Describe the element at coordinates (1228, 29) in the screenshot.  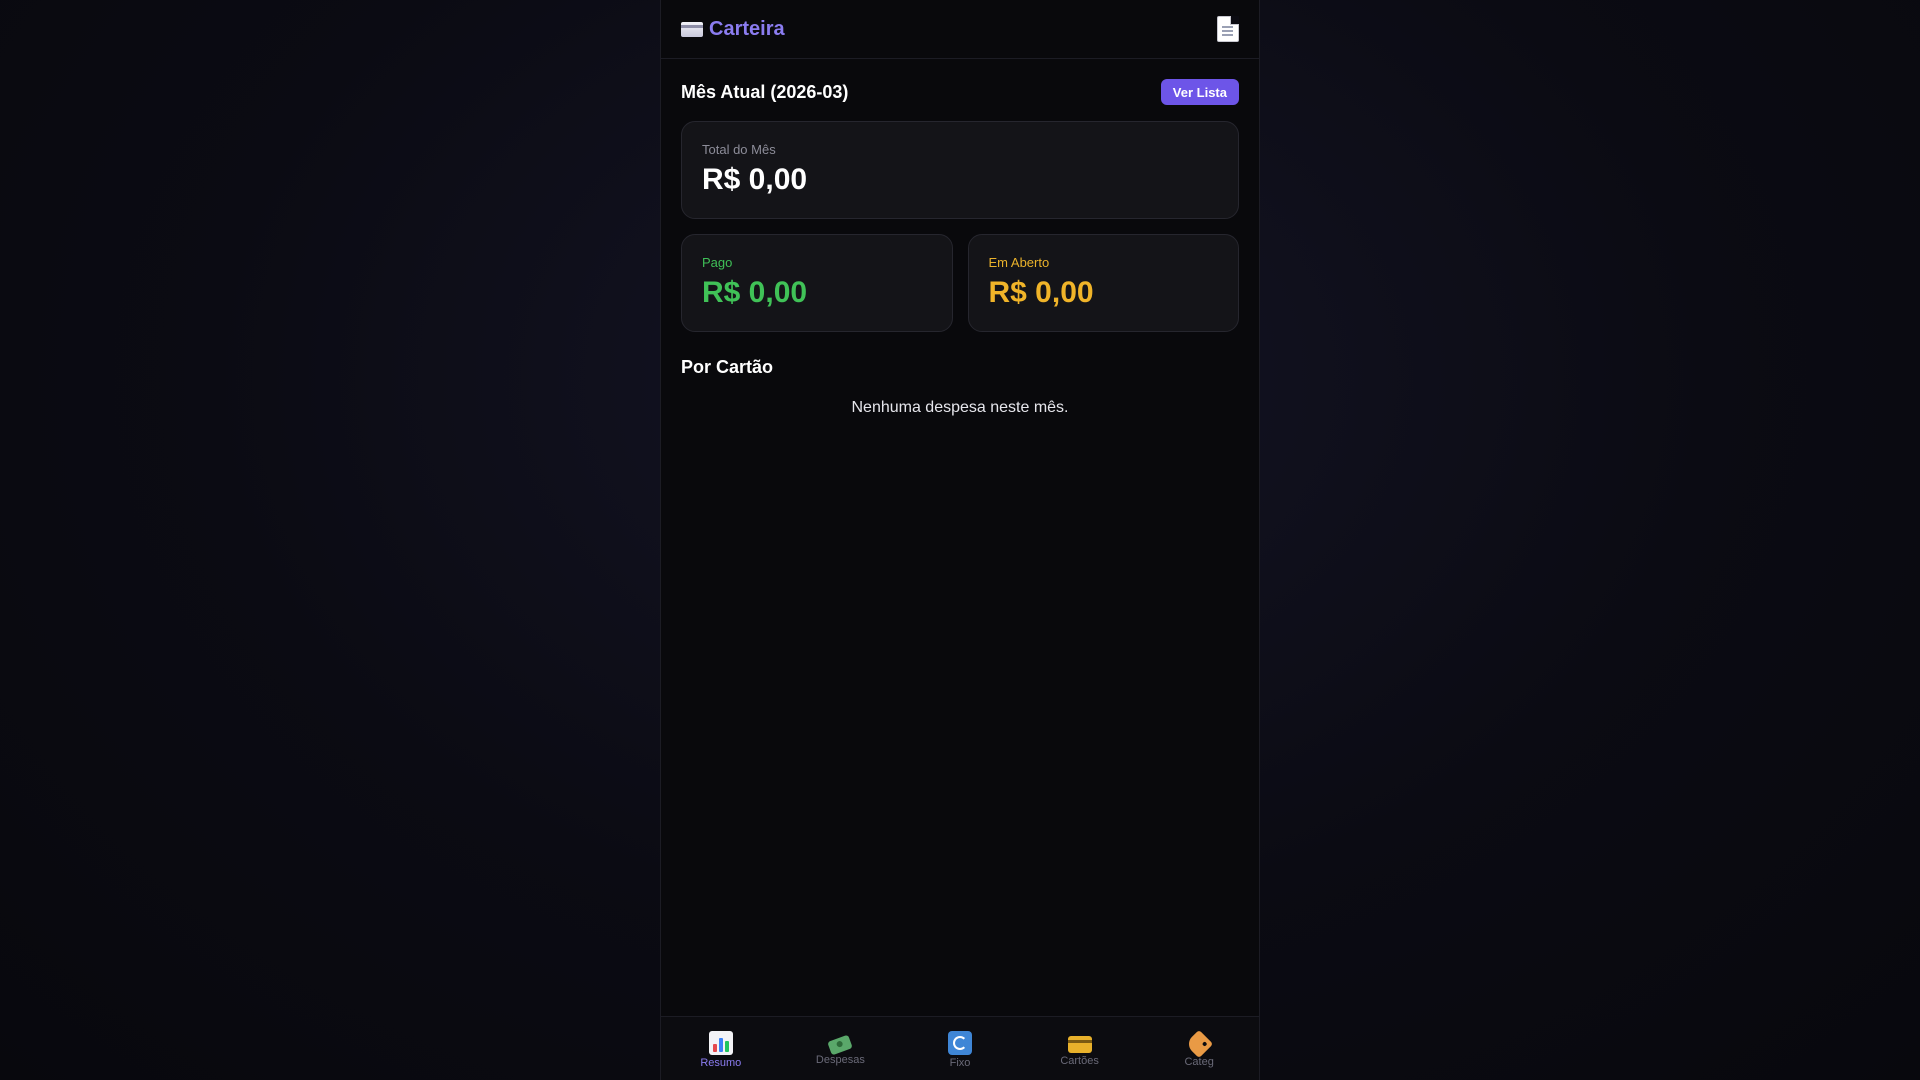
I see `document-icon` at that location.